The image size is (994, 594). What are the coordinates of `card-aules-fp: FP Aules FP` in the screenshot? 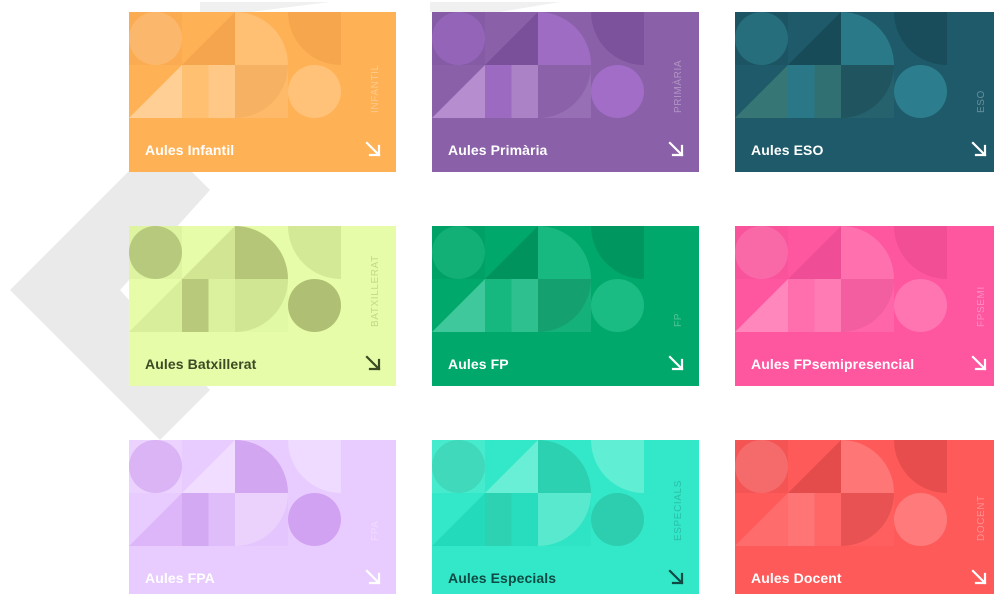 It's located at (565, 306).